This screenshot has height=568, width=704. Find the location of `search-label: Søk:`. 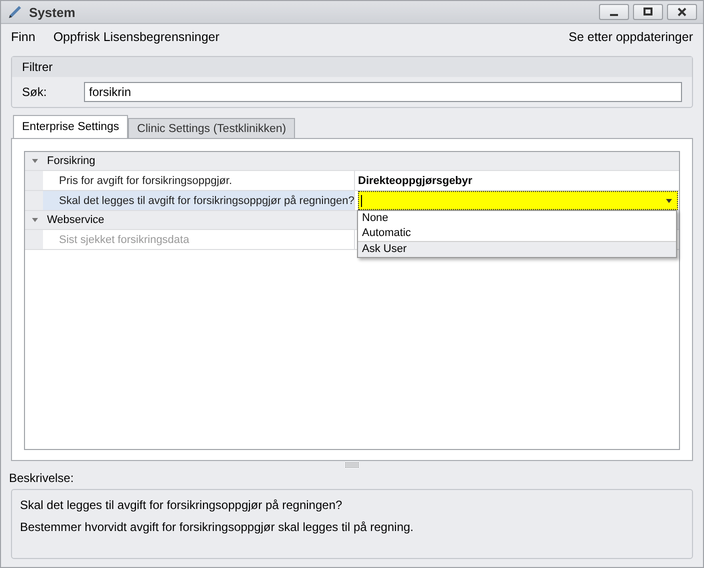

search-label: Søk: is located at coordinates (35, 92).